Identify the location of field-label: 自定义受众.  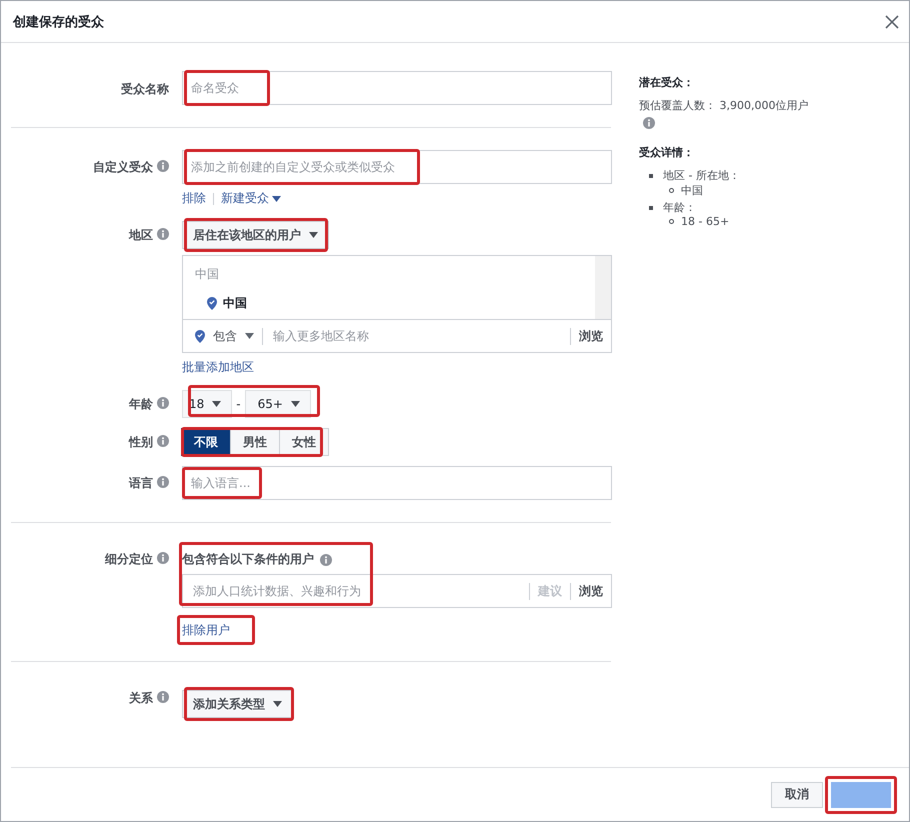
(123, 167).